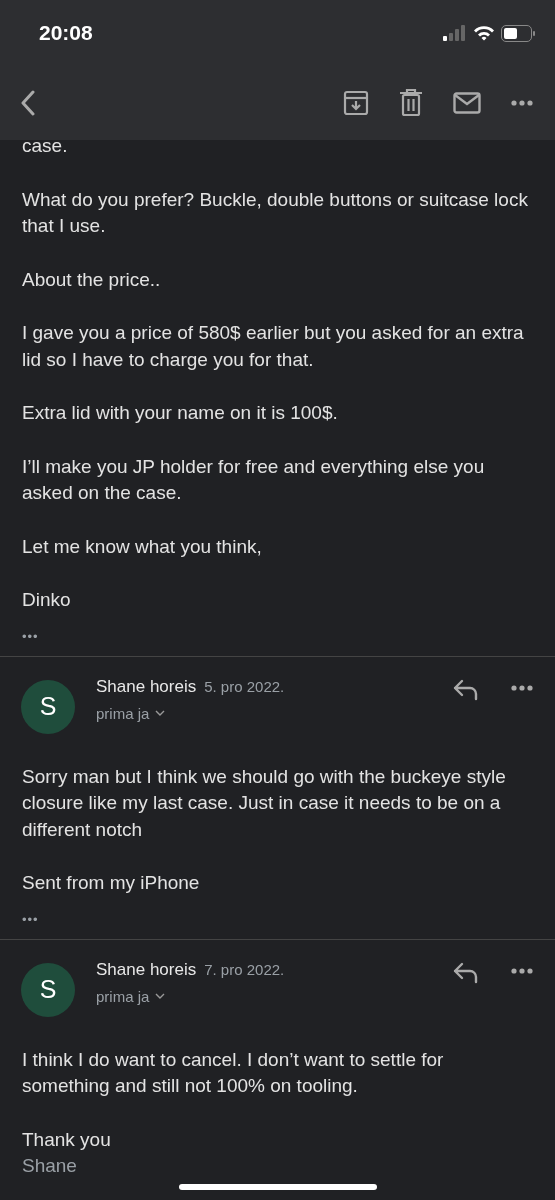  Describe the element at coordinates (91, 279) in the screenshot. I see `message-paragraph: About the price..` at that location.